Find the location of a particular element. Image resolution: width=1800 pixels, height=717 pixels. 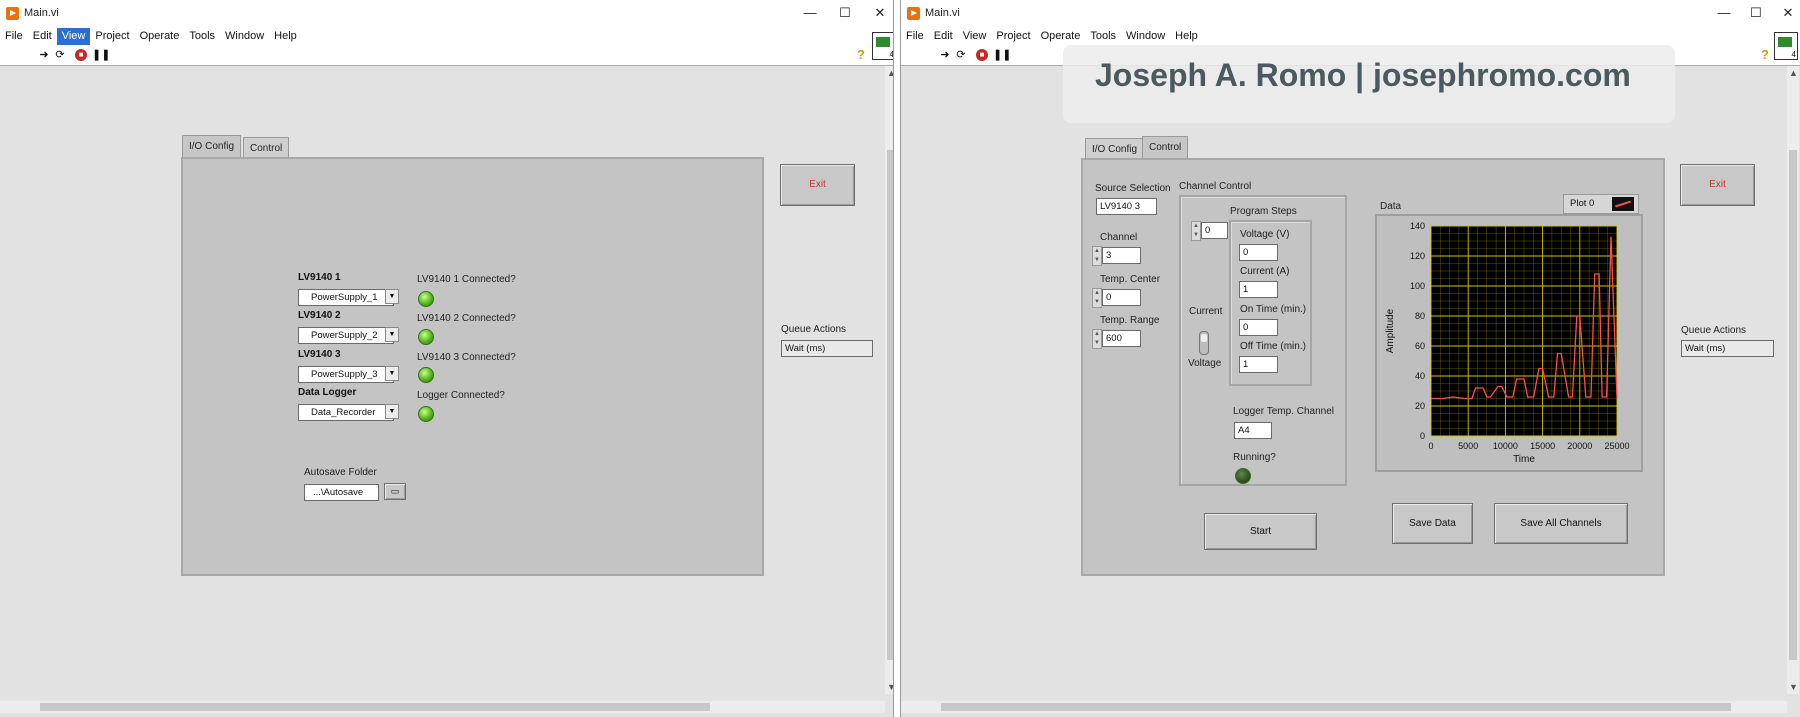

mode-toggle-switch is located at coordinates (1204, 343).